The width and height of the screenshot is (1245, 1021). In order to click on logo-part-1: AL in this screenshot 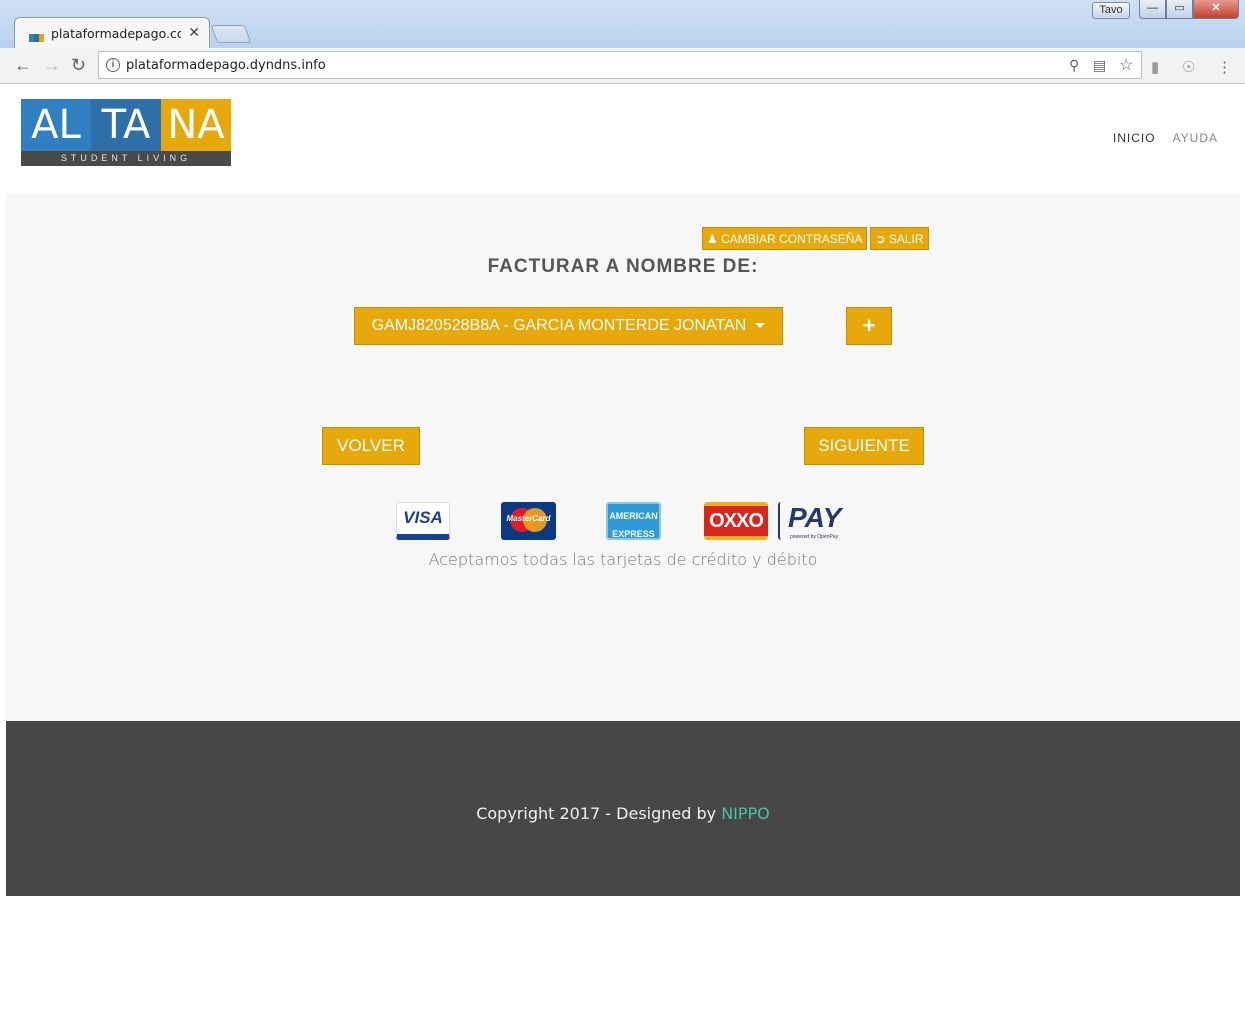, I will do `click(56, 125)`.